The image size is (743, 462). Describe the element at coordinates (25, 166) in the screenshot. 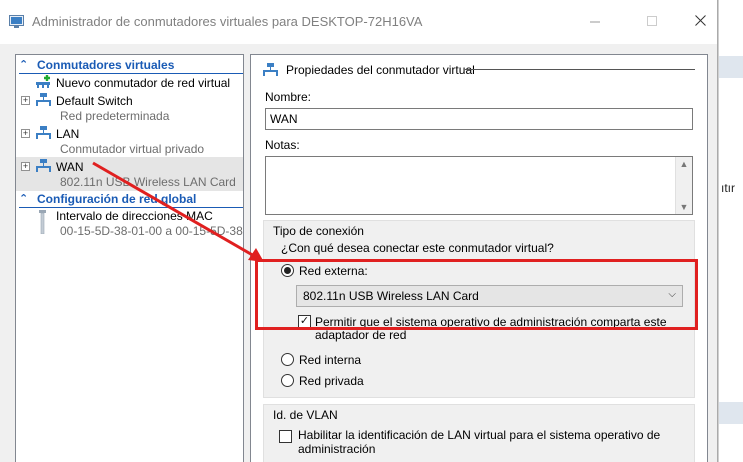

I see `expand-wan: +` at that location.